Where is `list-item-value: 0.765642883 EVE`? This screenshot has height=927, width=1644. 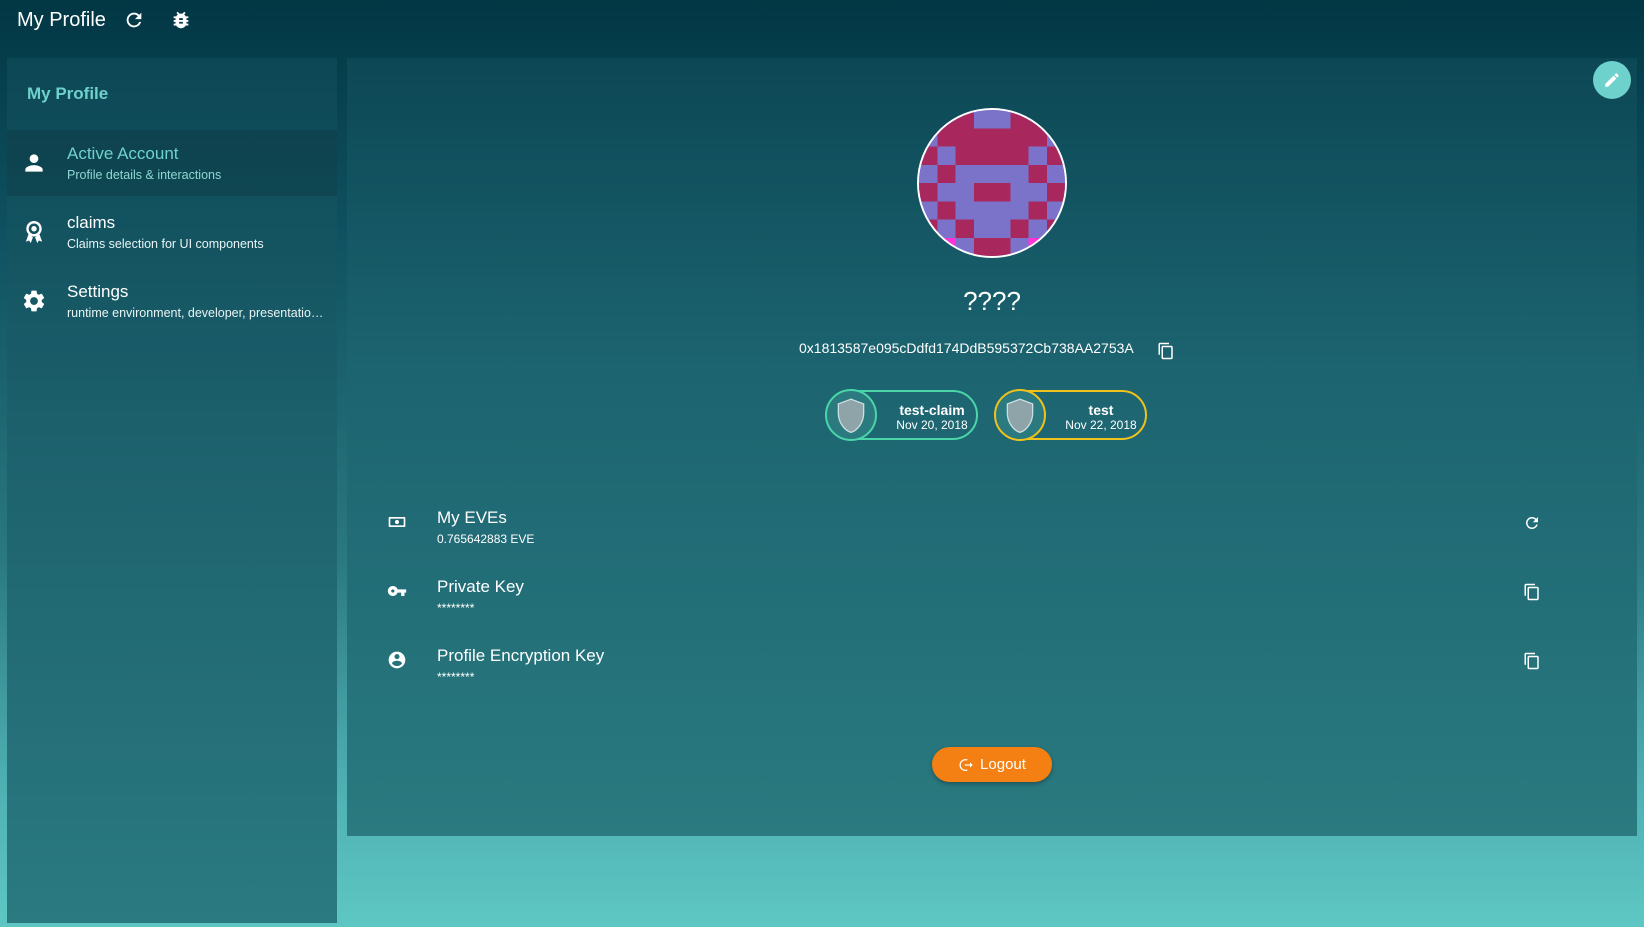
list-item-value: 0.765642883 EVE is located at coordinates (486, 539).